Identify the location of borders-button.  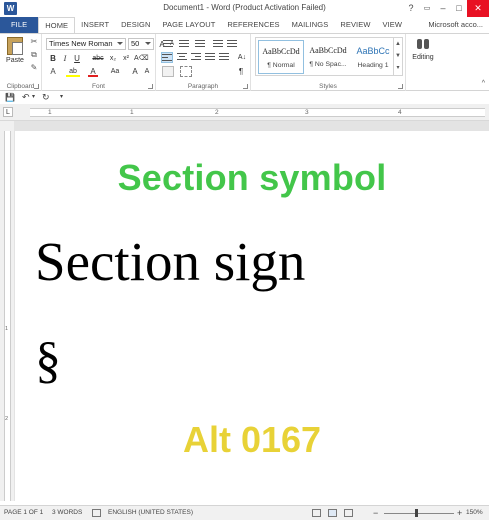
(186, 71).